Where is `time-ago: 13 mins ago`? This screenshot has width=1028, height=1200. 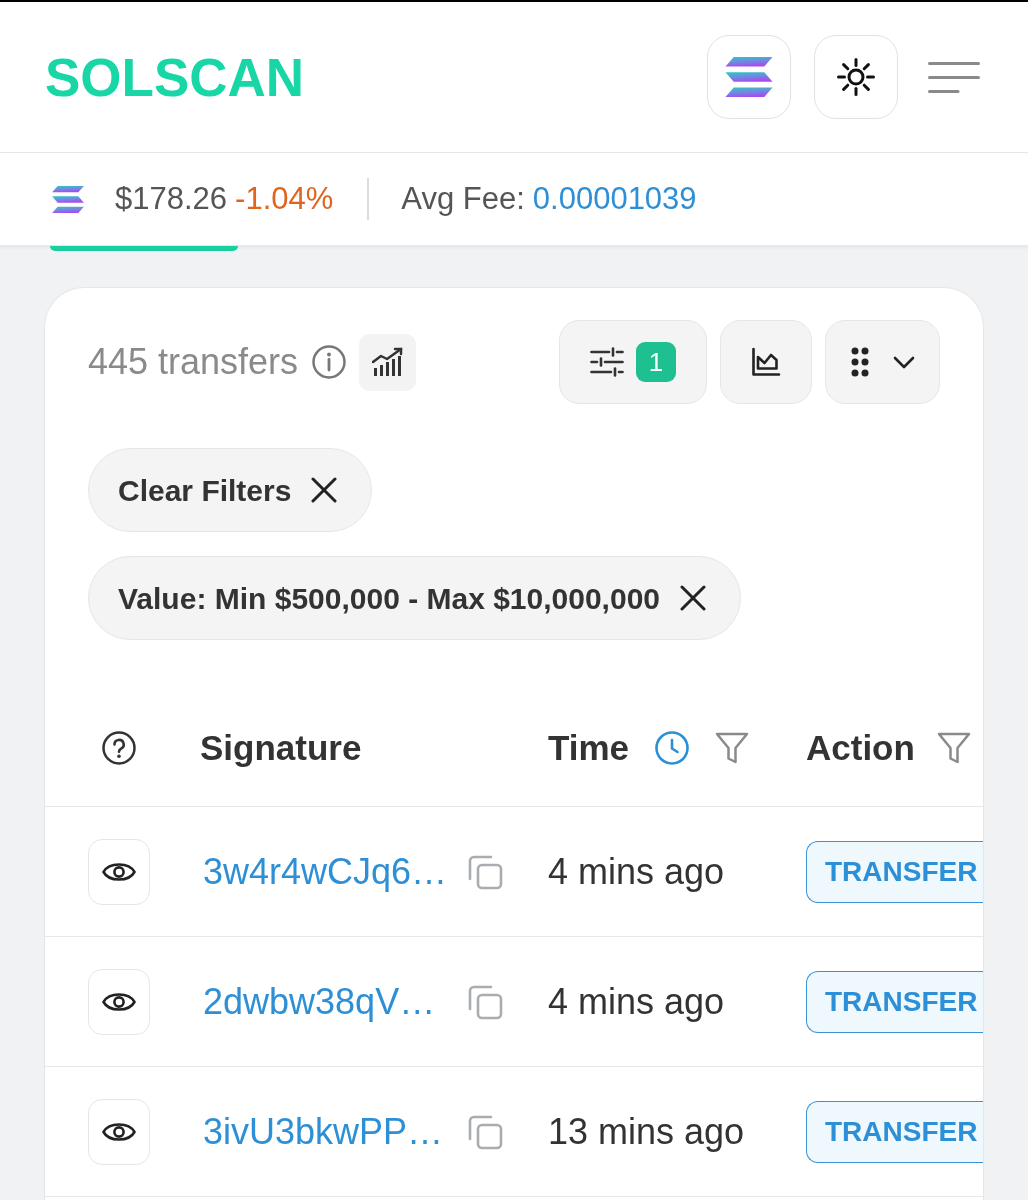 time-ago: 13 mins ago is located at coordinates (646, 1131).